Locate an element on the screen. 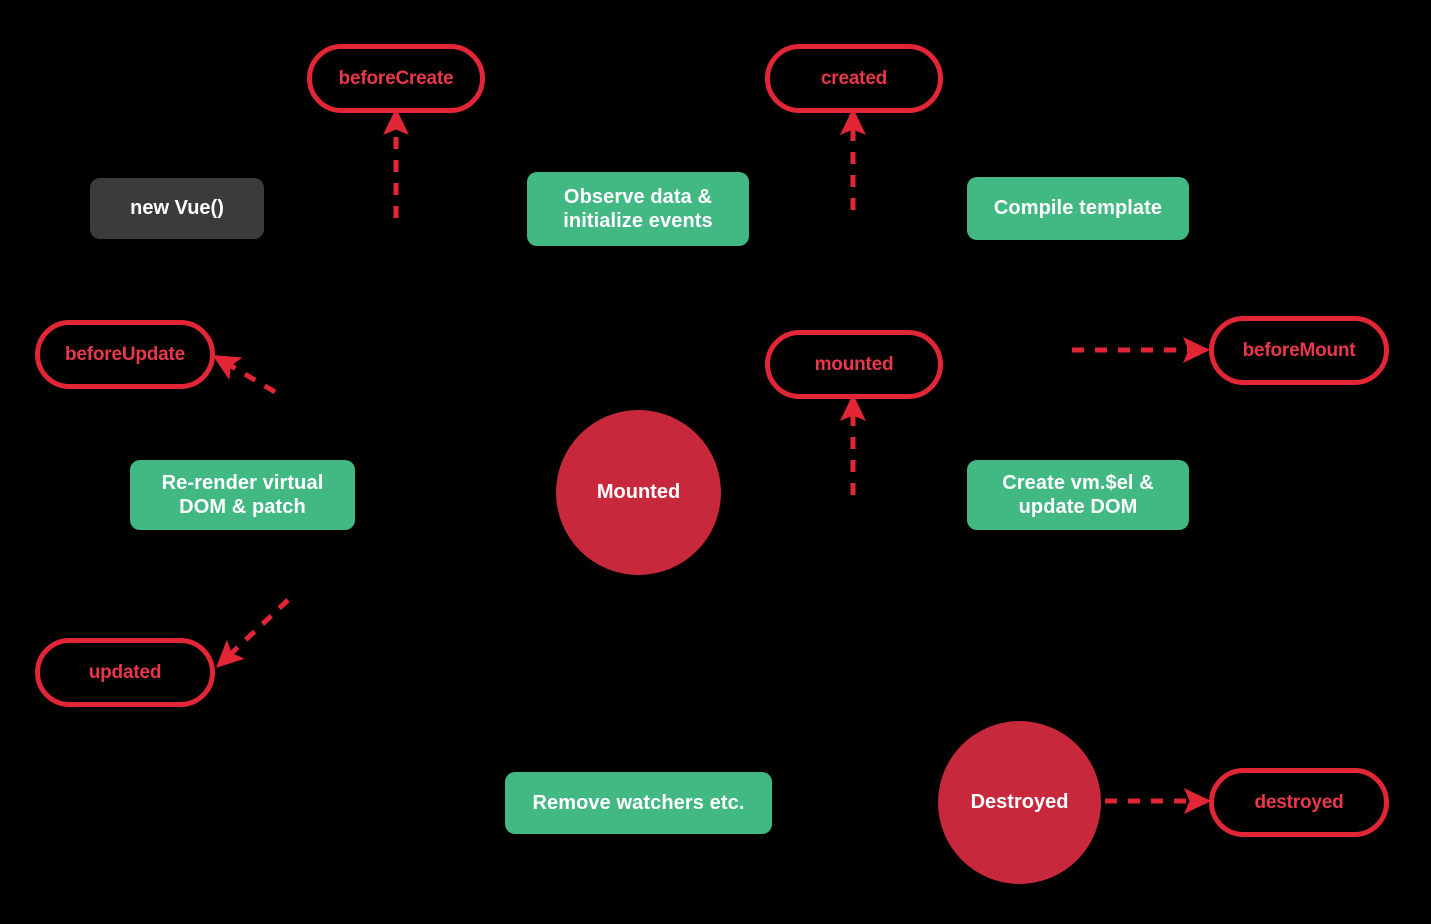  before-mount-pill: beforeMount is located at coordinates (1299, 350).